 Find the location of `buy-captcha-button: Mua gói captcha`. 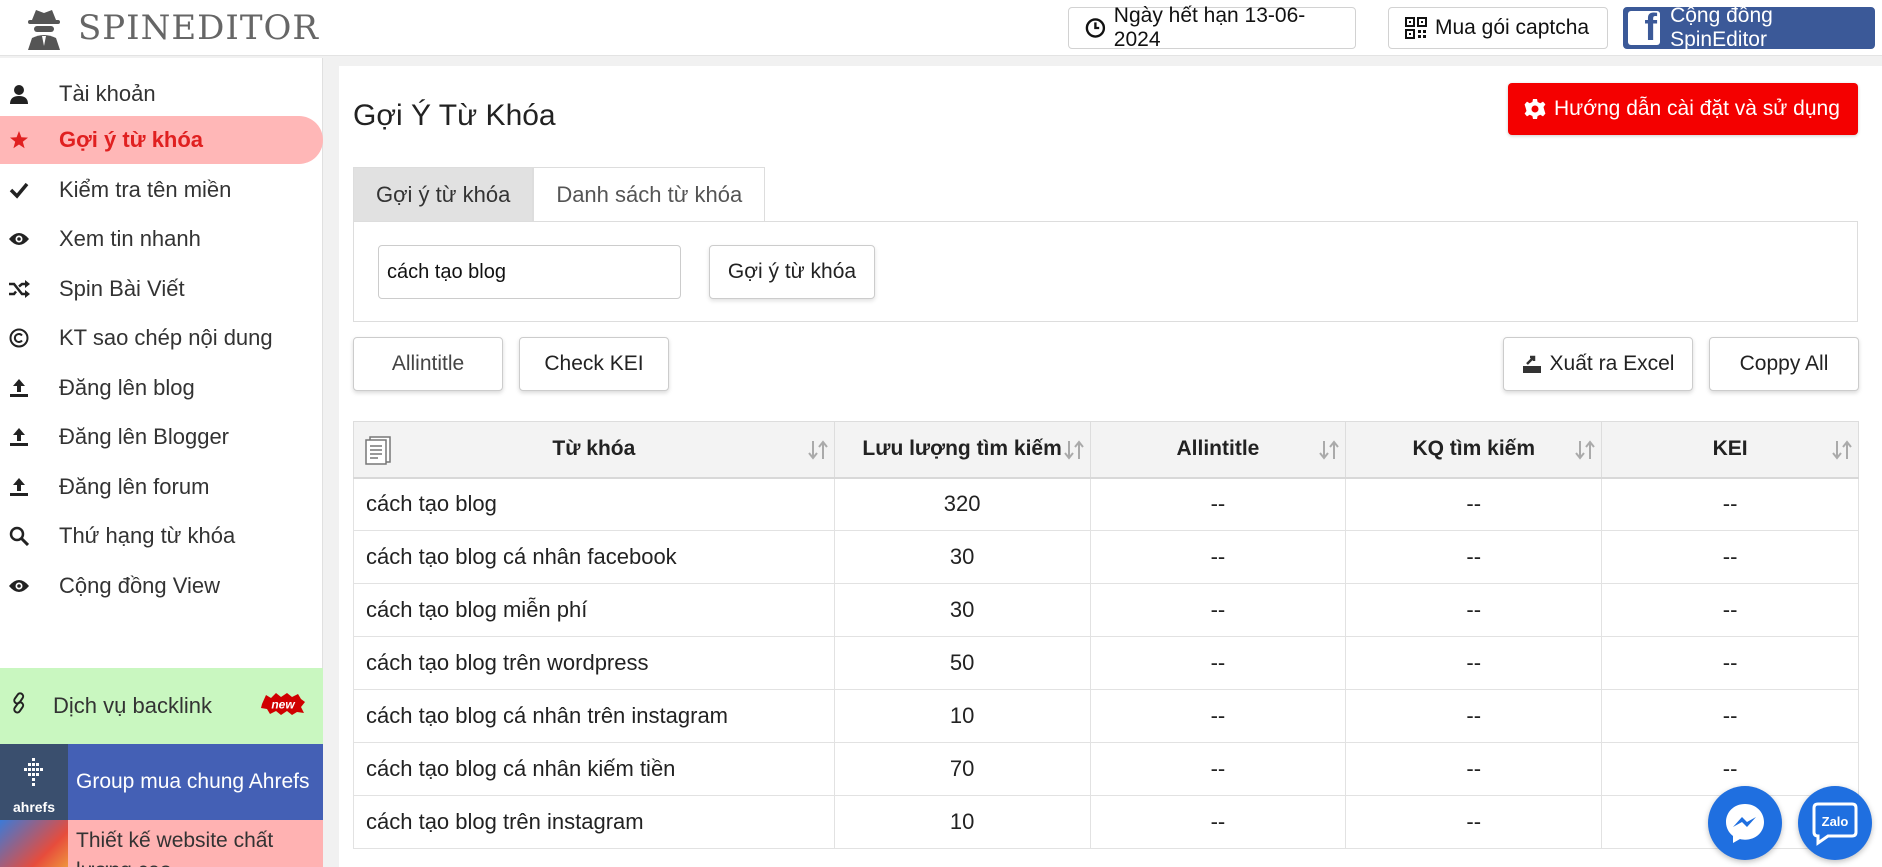

buy-captcha-button: Mua gói captcha is located at coordinates (1498, 28).